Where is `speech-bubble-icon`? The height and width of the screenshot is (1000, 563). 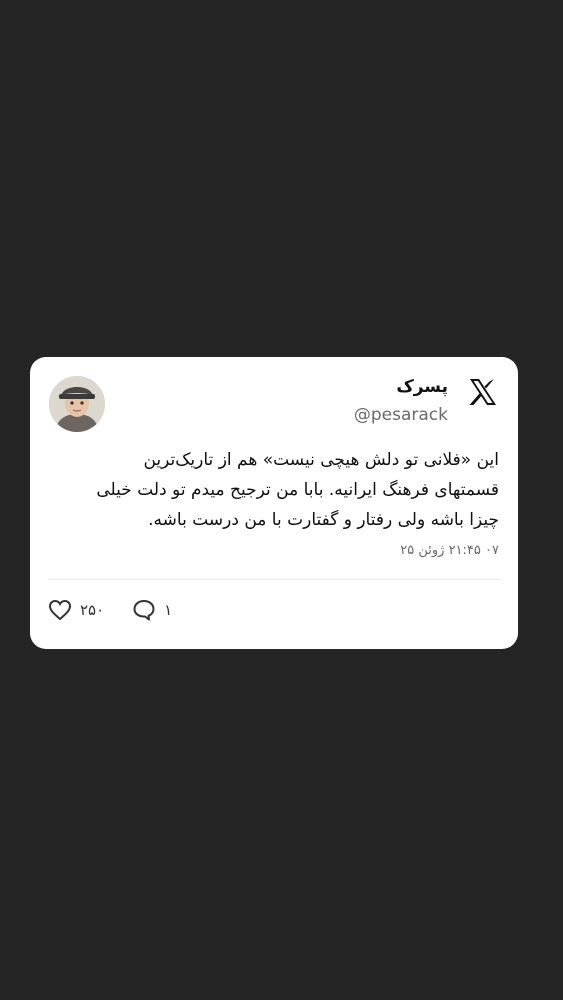 speech-bubble-icon is located at coordinates (144, 610).